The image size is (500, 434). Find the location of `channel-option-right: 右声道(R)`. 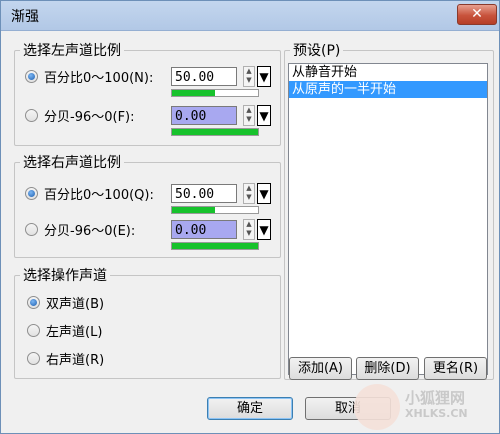

channel-option-right: 右声道(R) is located at coordinates (65, 358).